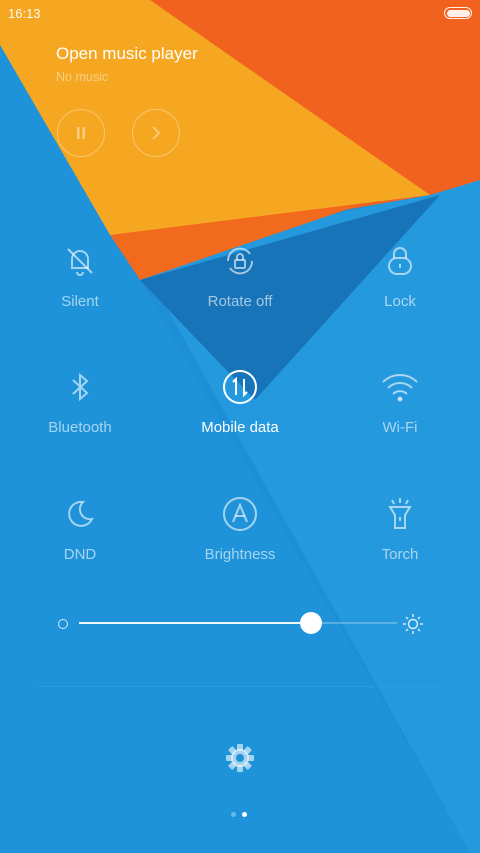  I want to click on moon-icon, so click(80, 514).